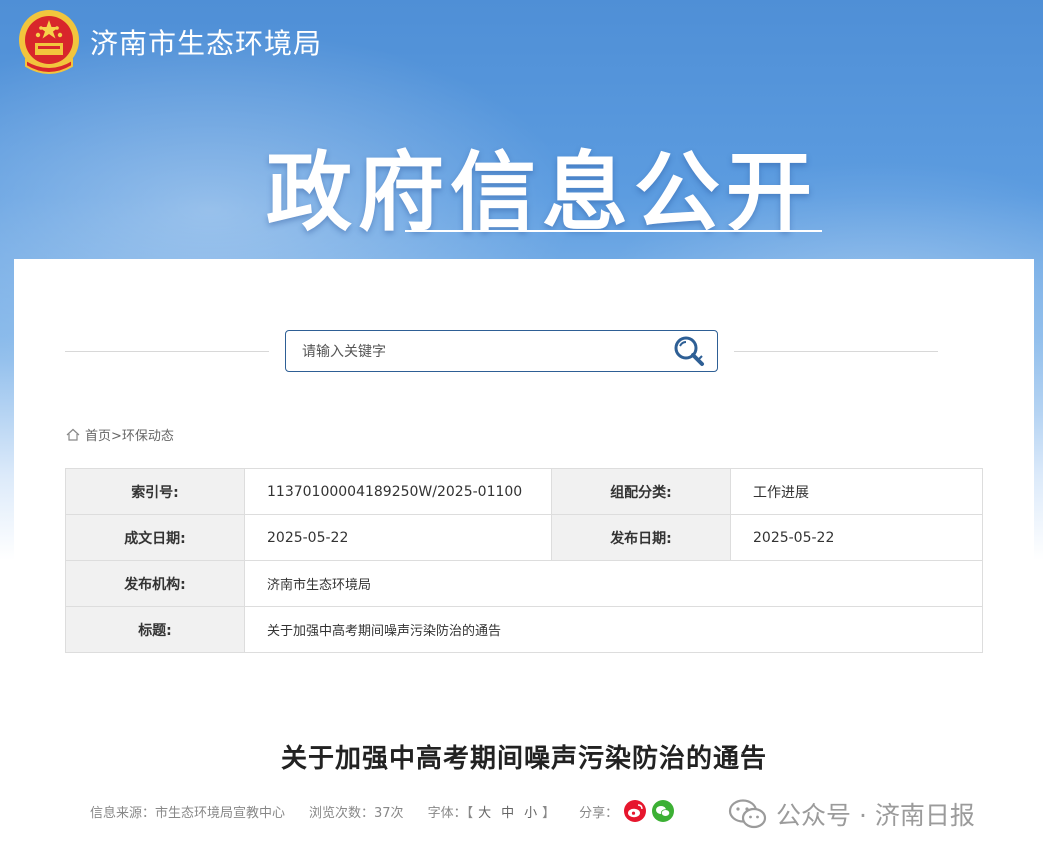 This screenshot has height=857, width=1043. I want to click on breadcrumb-current: 环保动态, so click(148, 436).